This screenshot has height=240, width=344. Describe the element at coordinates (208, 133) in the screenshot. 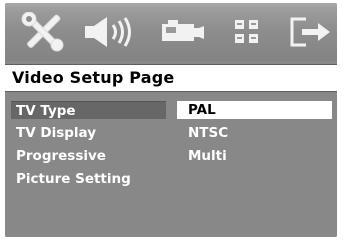

I see `option-label: NTSC` at that location.